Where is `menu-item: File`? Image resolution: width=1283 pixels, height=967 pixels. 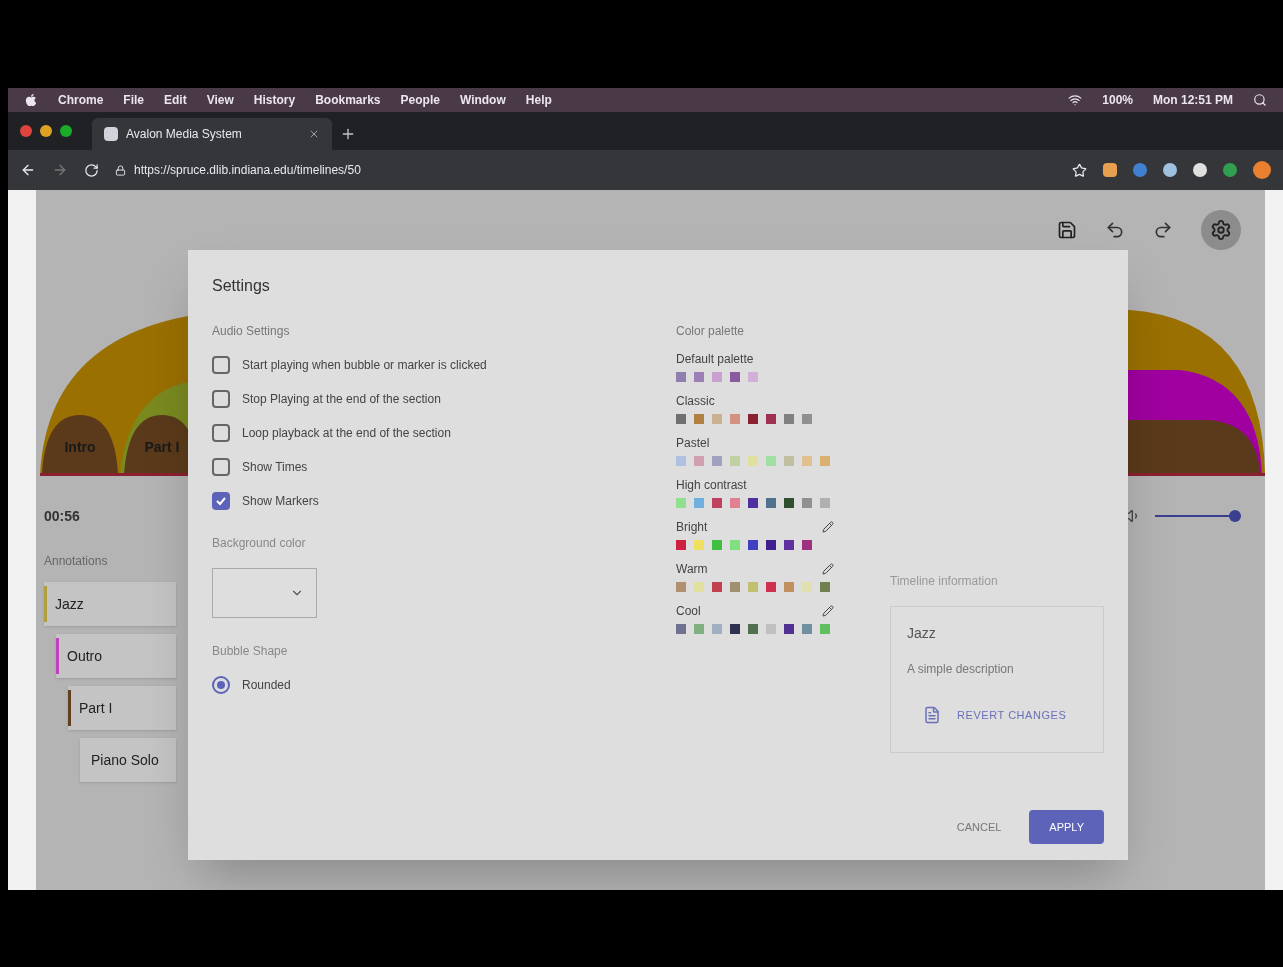
menu-item: File is located at coordinates (133, 100).